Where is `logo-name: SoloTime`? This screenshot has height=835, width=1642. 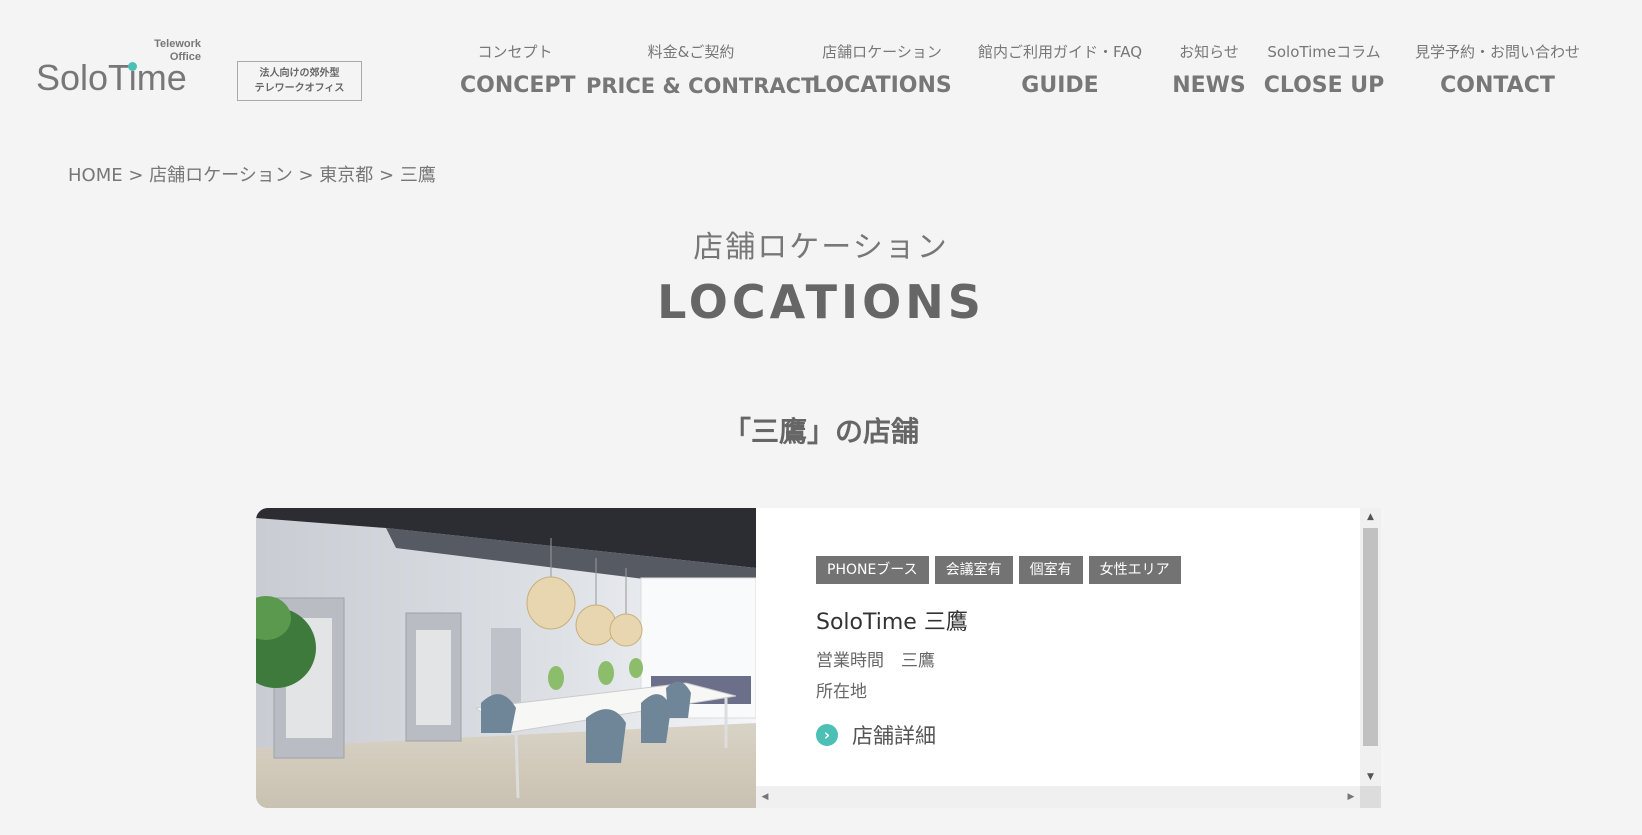 logo-name: SoloTime is located at coordinates (111, 77).